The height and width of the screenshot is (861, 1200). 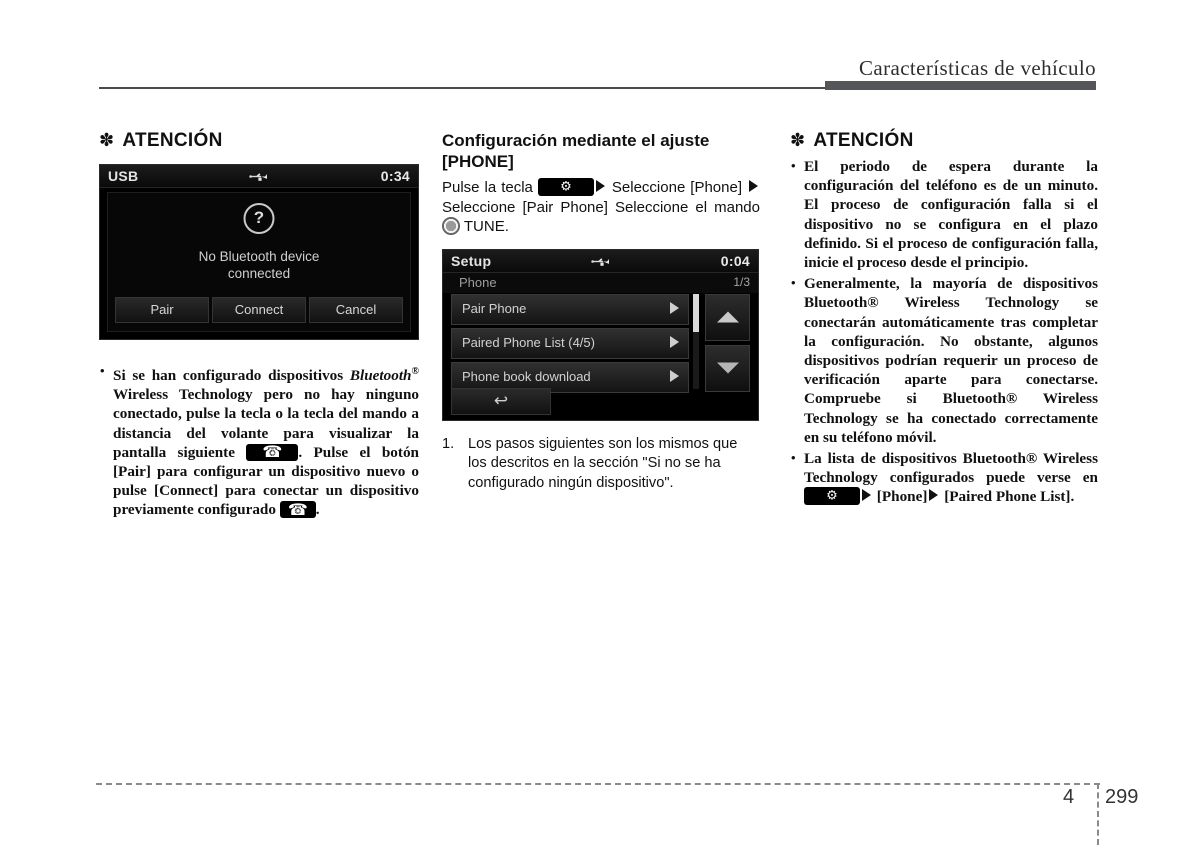 I want to click on lcd-status-bar: Setup 0:04, so click(x=600, y=261).